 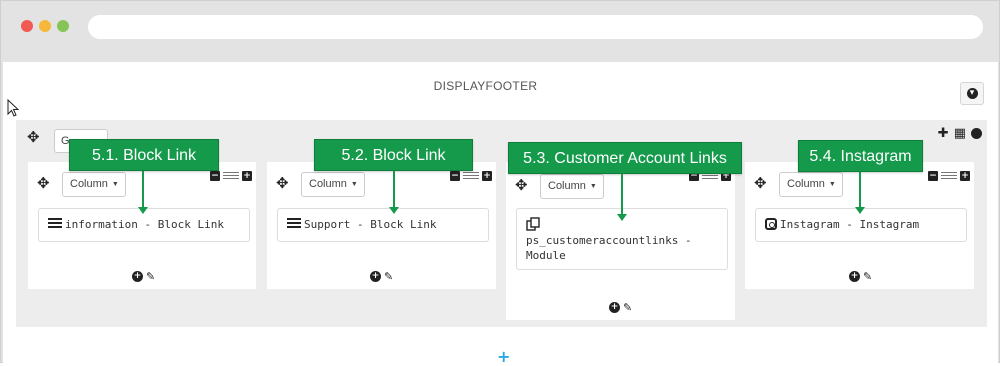 I want to click on chevron-down-circle-icon: ▾, so click(x=972, y=93).